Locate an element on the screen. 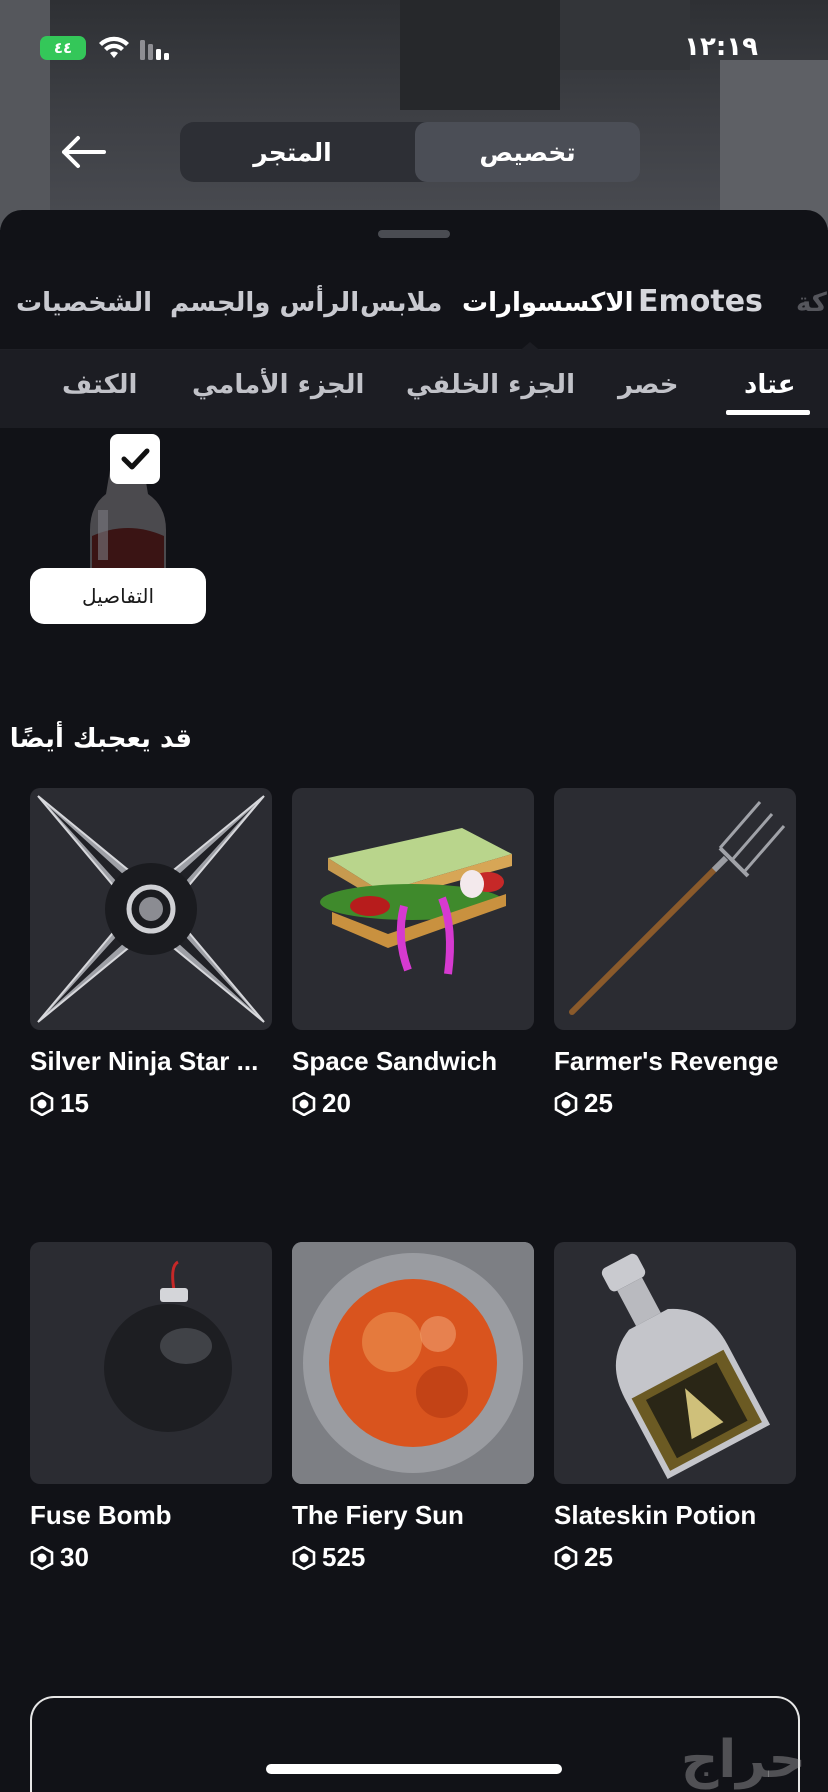 Image resolution: width=828 pixels, height=1792 pixels. tab-shoulder: الكتف is located at coordinates (99, 385).